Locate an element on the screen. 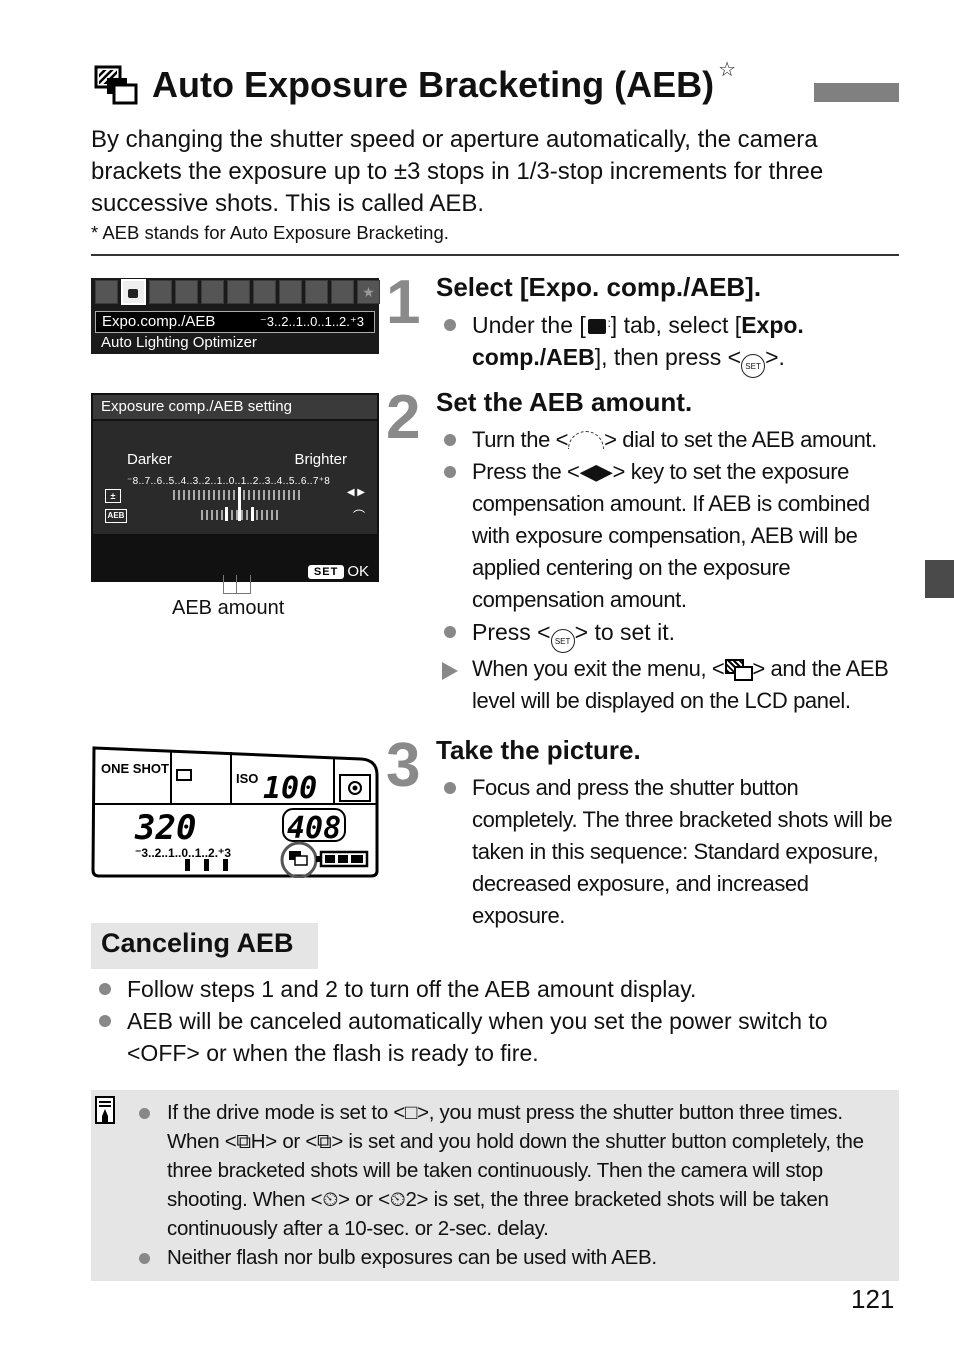 This screenshot has height=1345, width=954. step-3-title: Take the picture. is located at coordinates (538, 750).